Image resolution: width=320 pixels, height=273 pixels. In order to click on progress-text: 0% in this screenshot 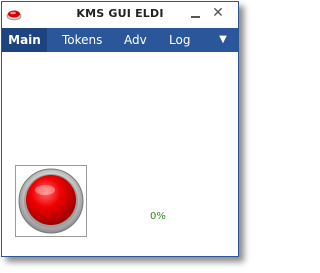, I will do `click(158, 216)`.